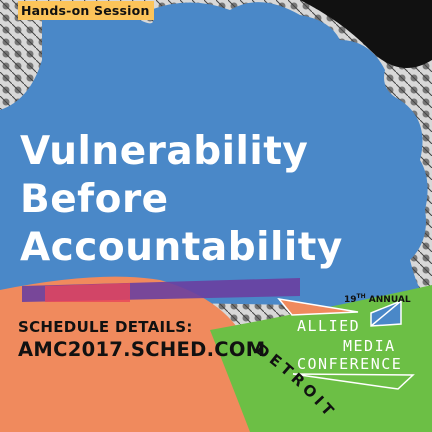 The width and height of the screenshot is (432, 432). What do you see at coordinates (369, 346) in the screenshot?
I see `logo-line-media: MEDIA` at bounding box center [369, 346].